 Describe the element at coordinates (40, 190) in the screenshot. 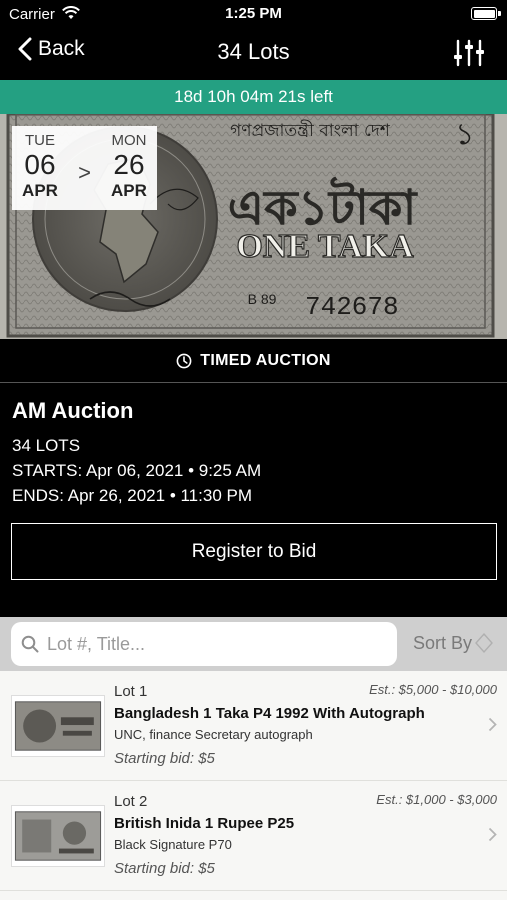

I see `start-month: APR` at that location.